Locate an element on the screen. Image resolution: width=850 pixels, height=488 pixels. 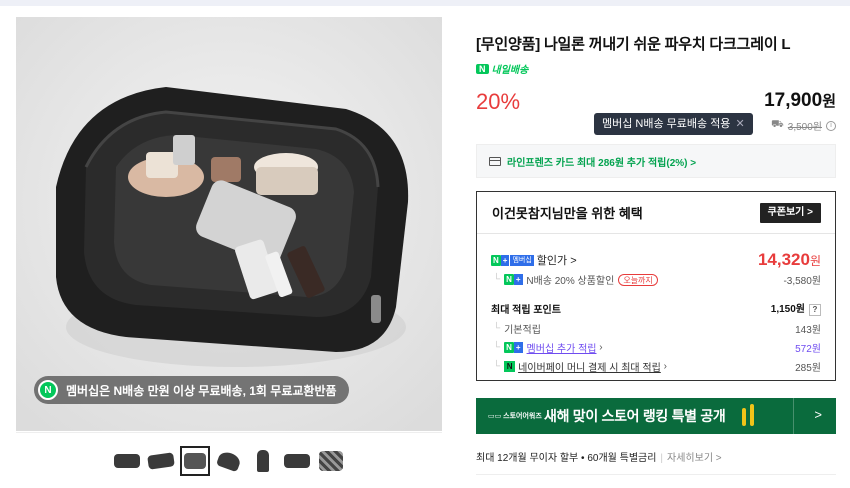
membership-tag: 멤버십 is located at coordinates (522, 260).